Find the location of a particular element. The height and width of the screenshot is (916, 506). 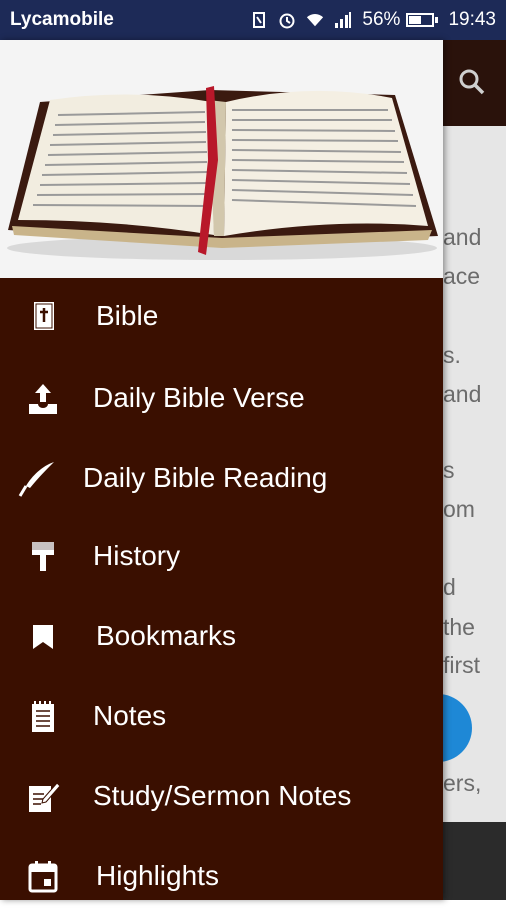

nfc-icon is located at coordinates (259, 20).